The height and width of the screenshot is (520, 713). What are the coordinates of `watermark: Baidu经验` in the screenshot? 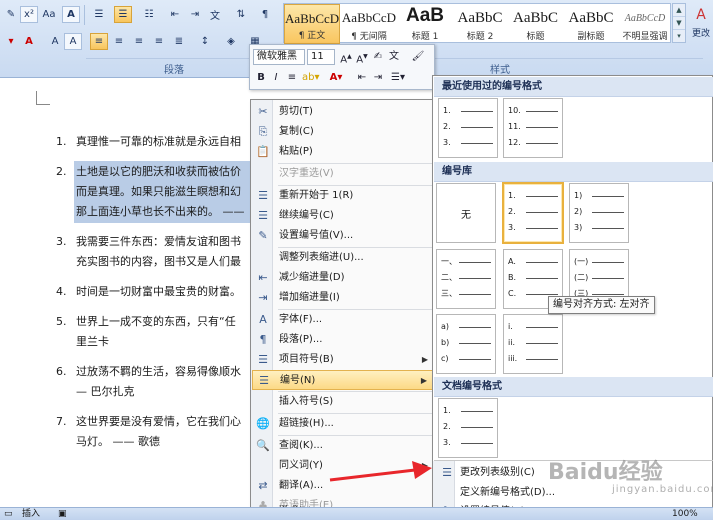 It's located at (605, 472).